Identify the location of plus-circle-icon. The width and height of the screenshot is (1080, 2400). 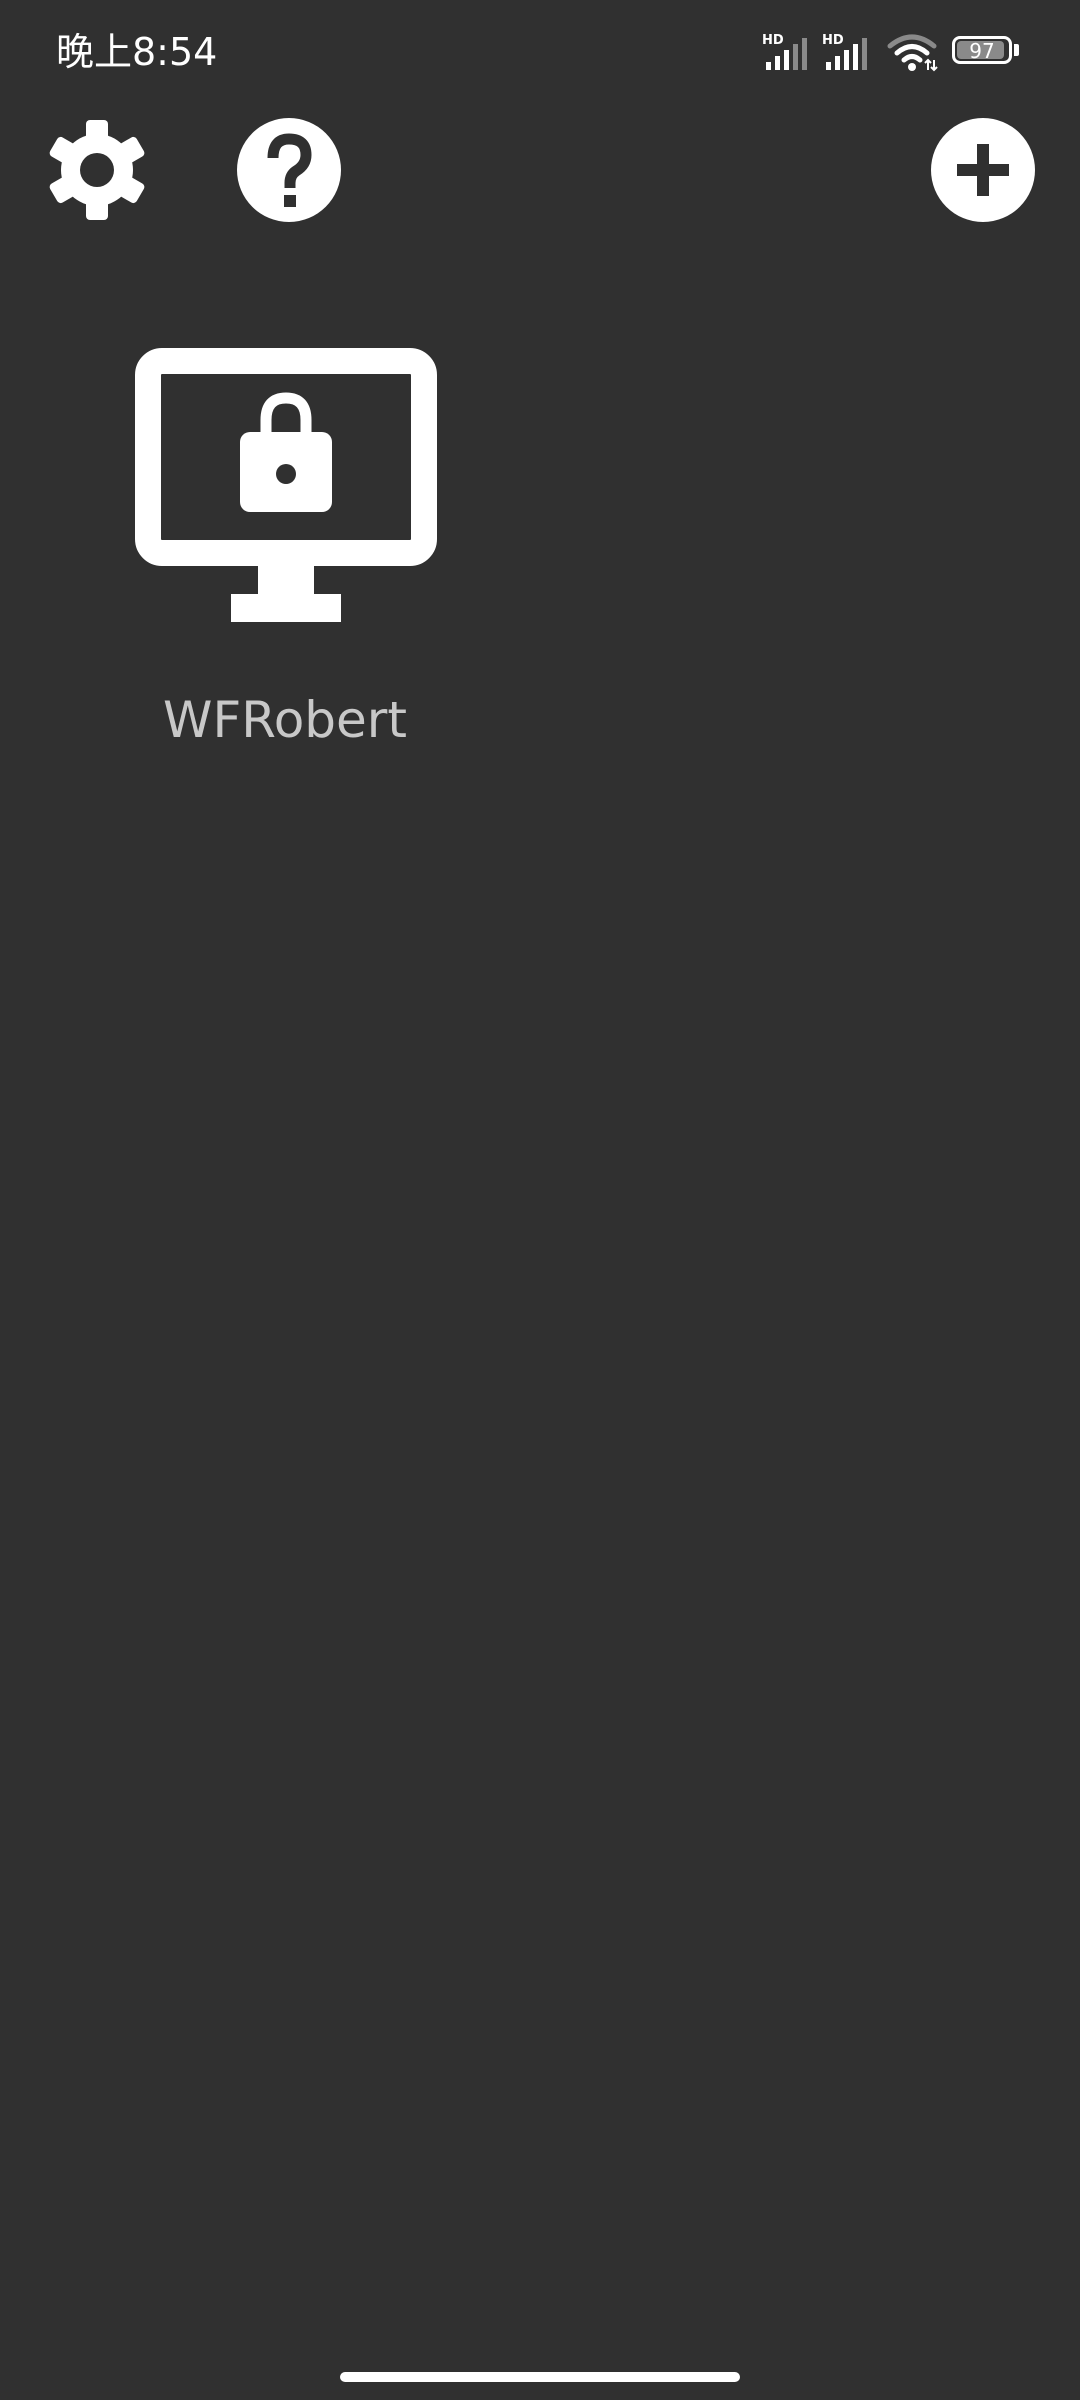
(983, 170).